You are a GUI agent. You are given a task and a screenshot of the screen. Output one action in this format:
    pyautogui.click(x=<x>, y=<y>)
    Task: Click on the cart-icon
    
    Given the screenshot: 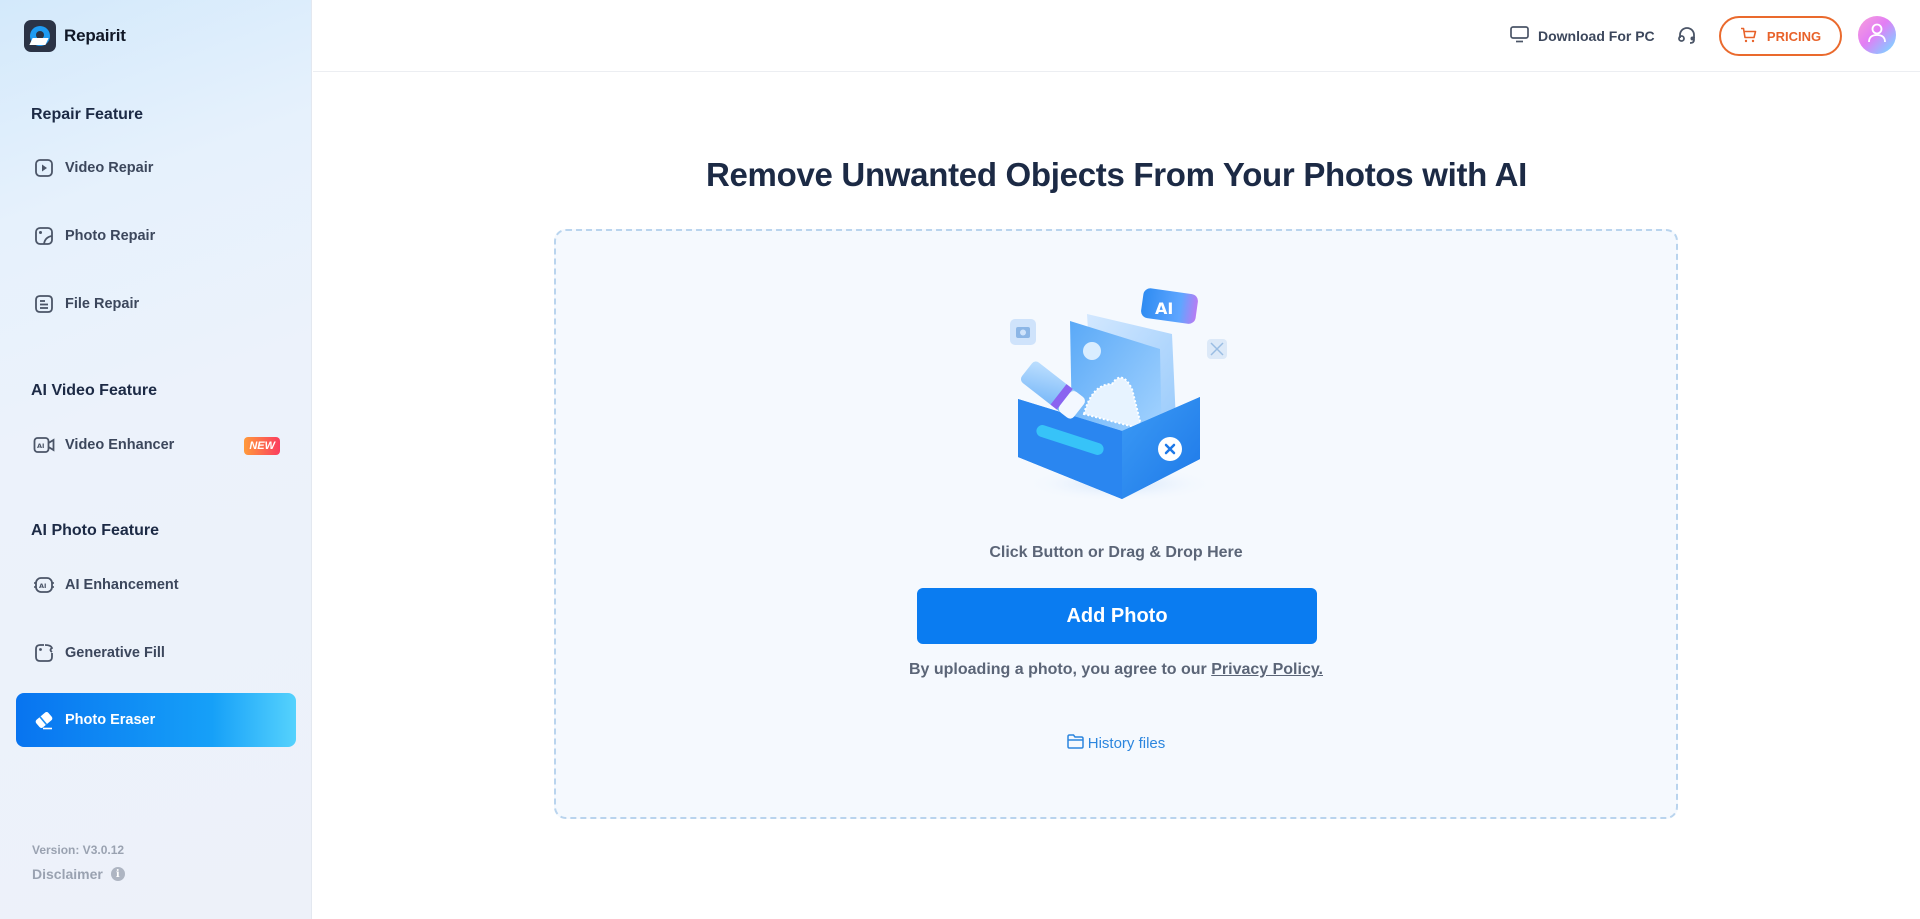 What is the action you would take?
    pyautogui.click(x=1748, y=36)
    